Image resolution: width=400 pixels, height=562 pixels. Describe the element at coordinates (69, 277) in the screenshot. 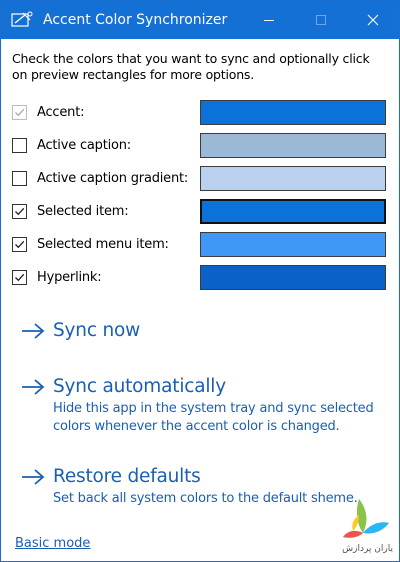

I see `color-option-label: Hyperlink:` at that location.